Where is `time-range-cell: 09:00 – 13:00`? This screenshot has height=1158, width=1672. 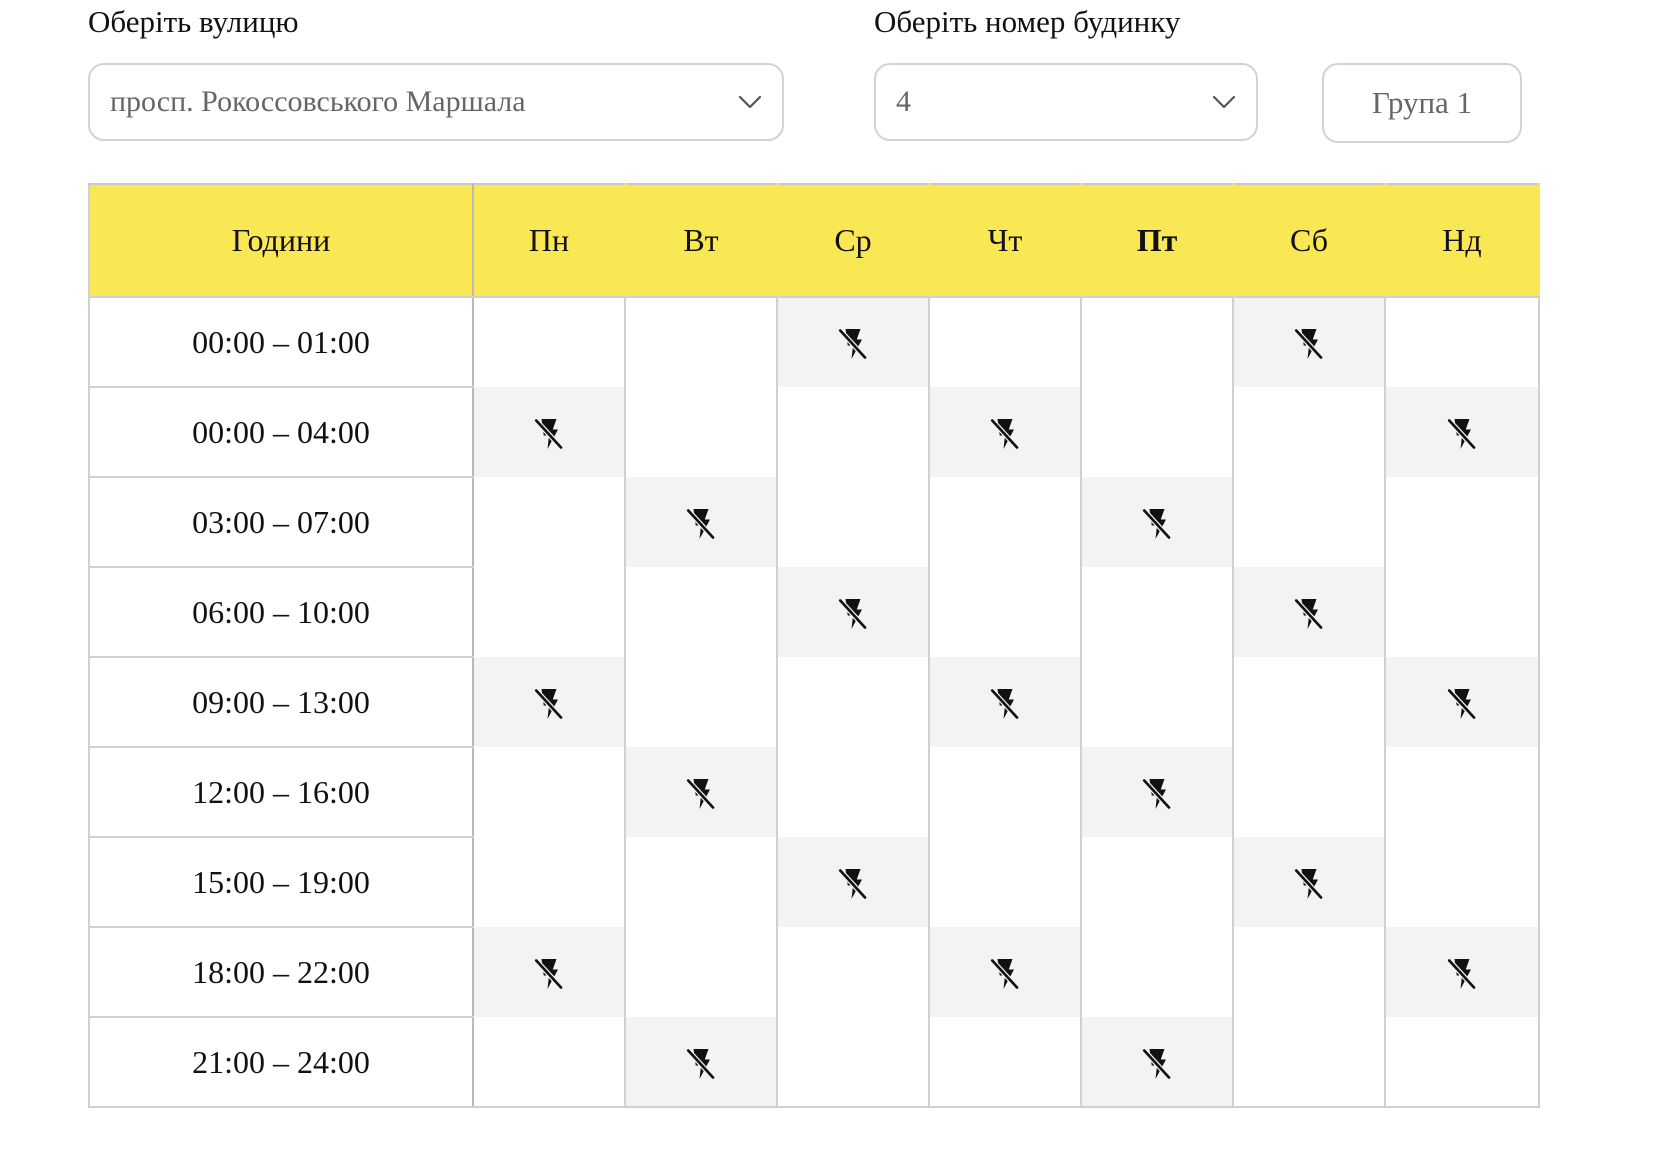
time-range-cell: 09:00 – 13:00 is located at coordinates (281, 702).